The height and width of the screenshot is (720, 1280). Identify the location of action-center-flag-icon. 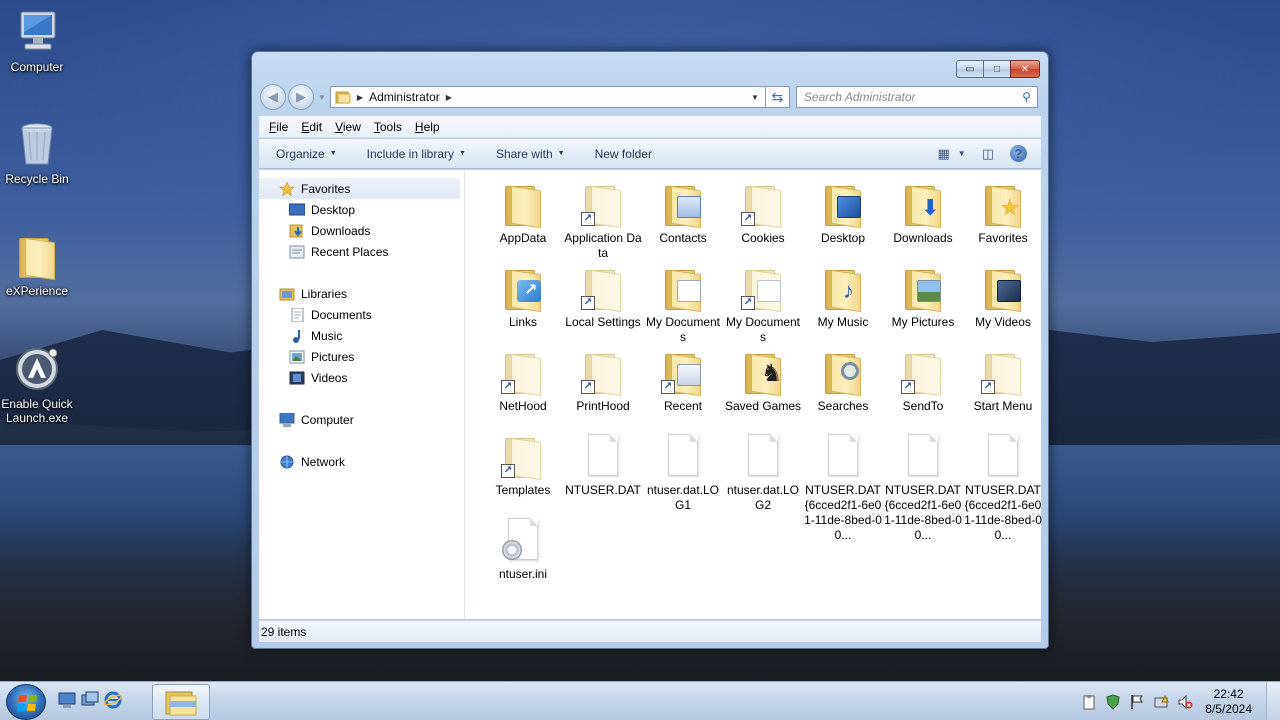
(1137, 702).